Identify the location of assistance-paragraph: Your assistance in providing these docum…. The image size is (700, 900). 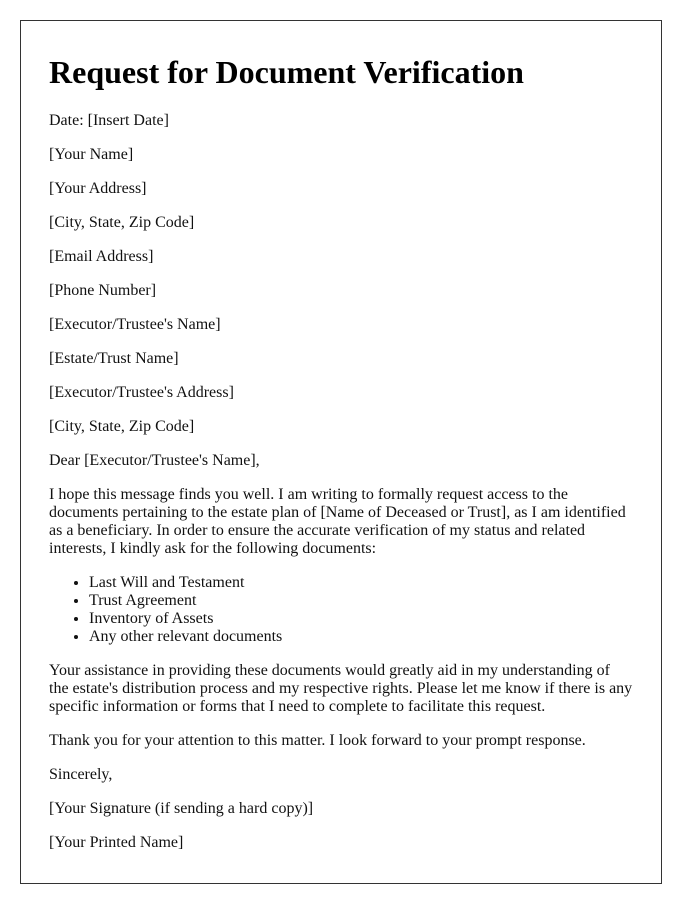
(341, 688).